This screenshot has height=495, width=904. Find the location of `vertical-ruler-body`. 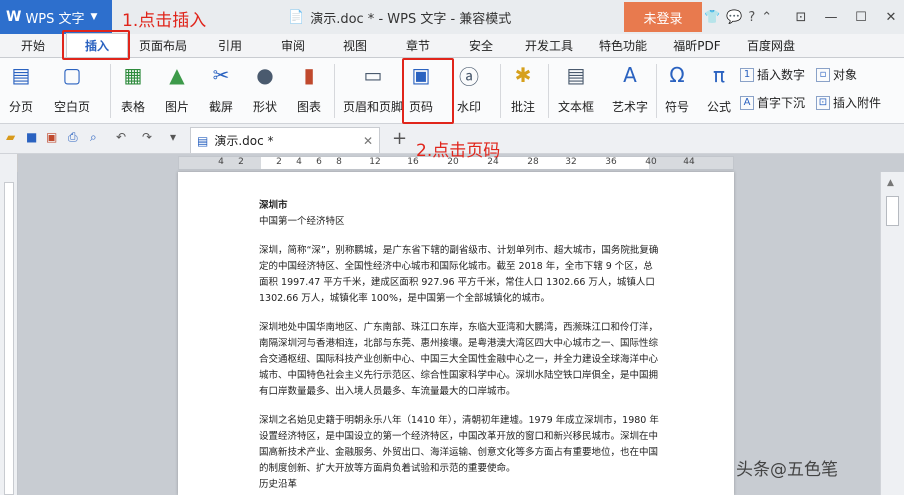

vertical-ruler-body is located at coordinates (9, 338).